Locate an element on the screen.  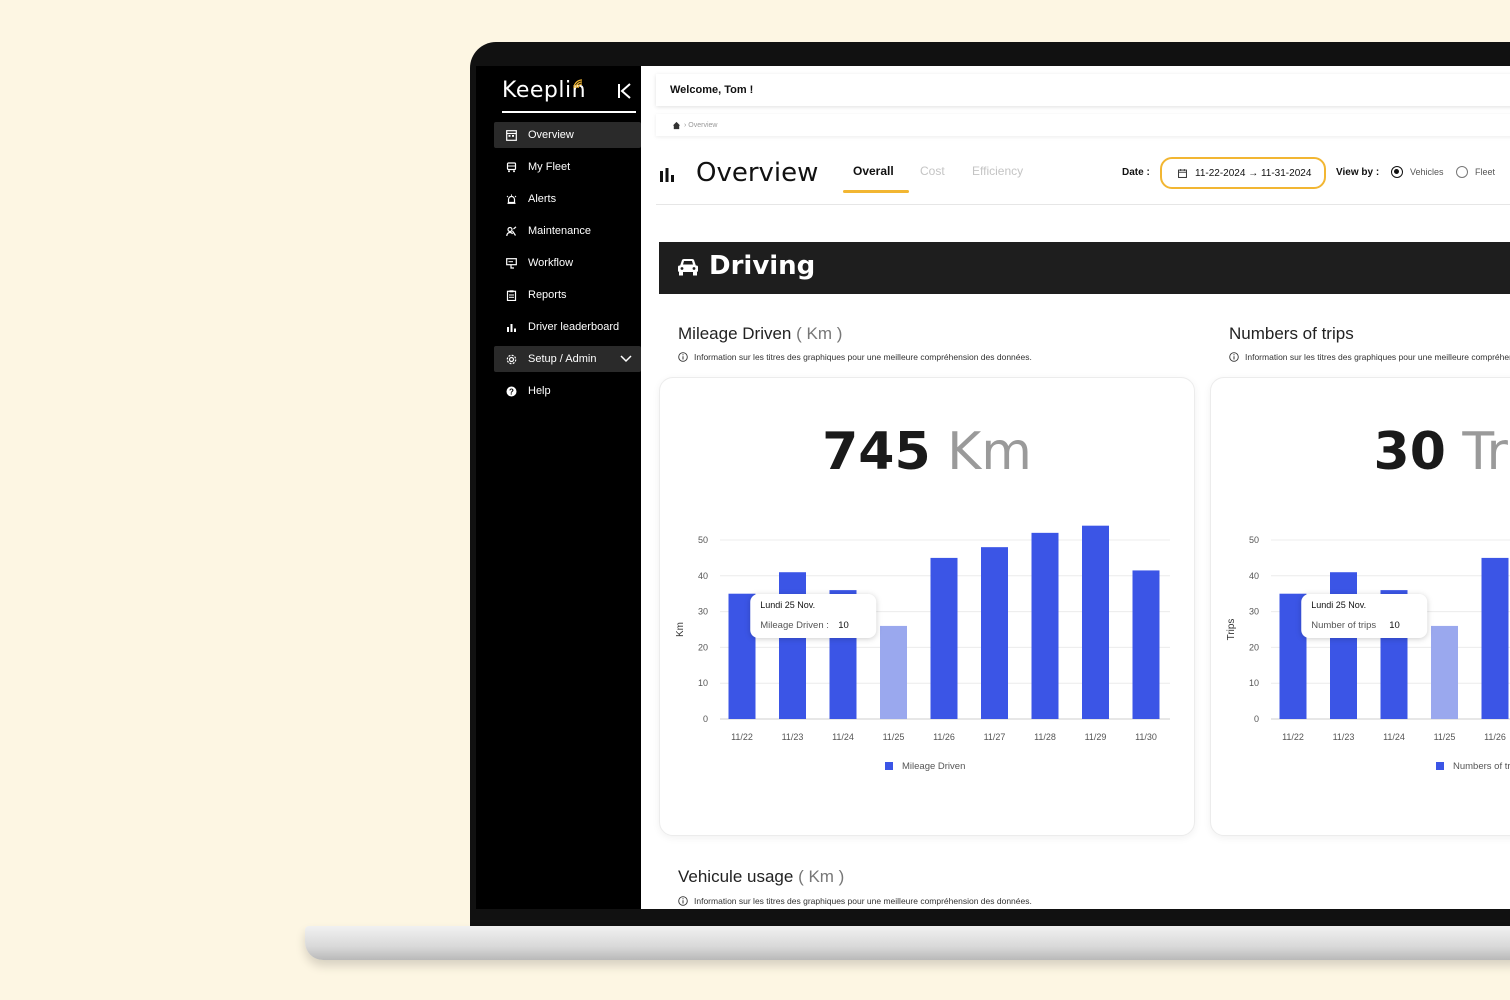
tab-efficiency: Efficiency is located at coordinates (997, 171).